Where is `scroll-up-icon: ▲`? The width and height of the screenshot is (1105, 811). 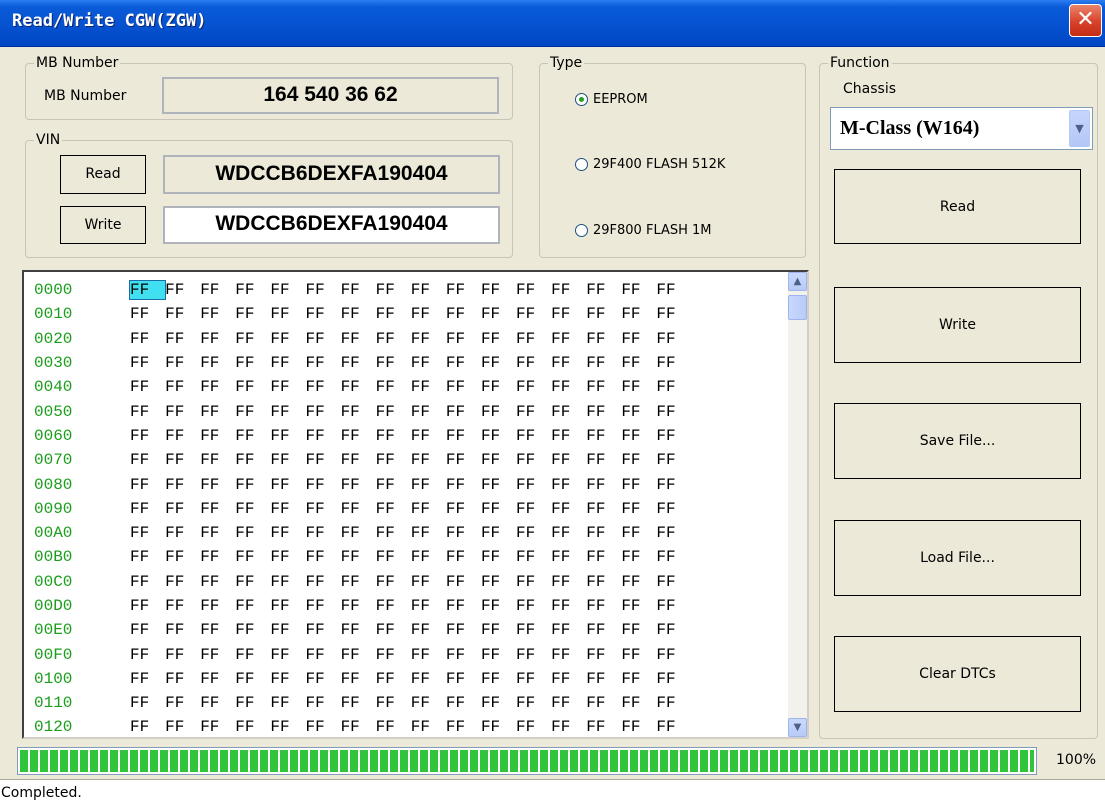
scroll-up-icon: ▲ is located at coordinates (797, 281).